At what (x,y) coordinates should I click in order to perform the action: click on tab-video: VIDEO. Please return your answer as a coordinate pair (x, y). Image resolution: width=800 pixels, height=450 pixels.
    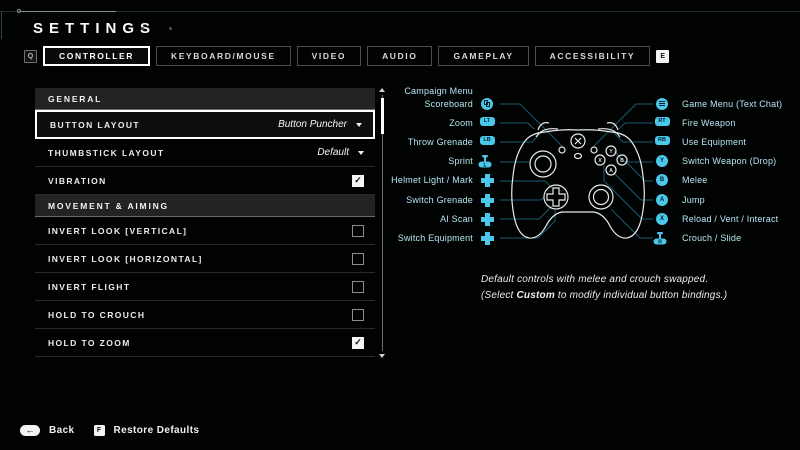
    Looking at the image, I should click on (329, 56).